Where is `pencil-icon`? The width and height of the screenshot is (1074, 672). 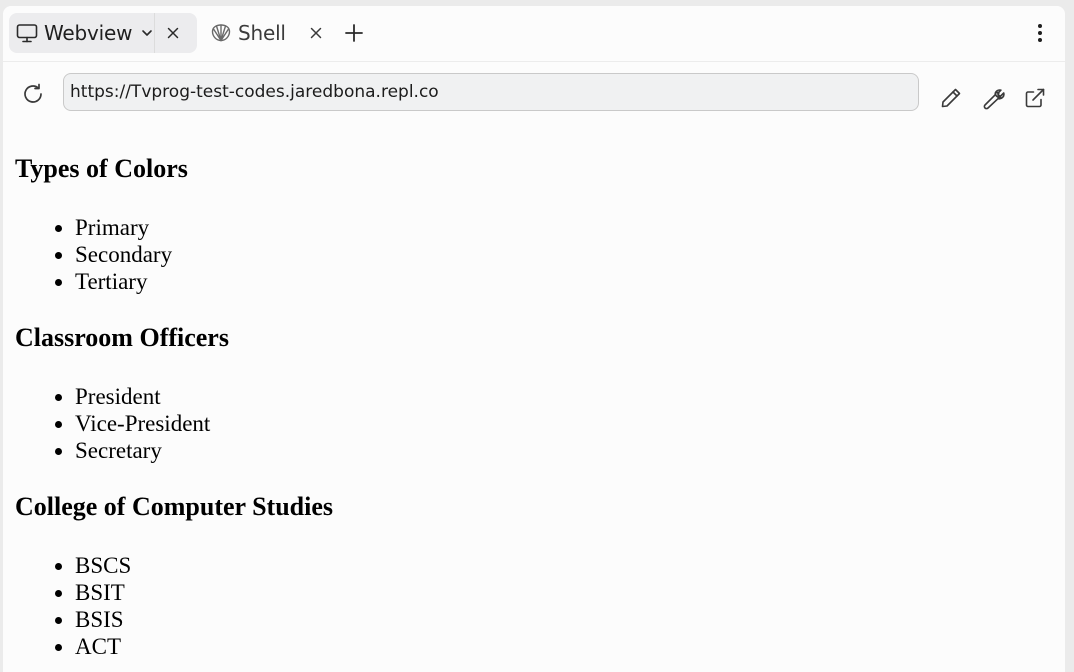 pencil-icon is located at coordinates (951, 98).